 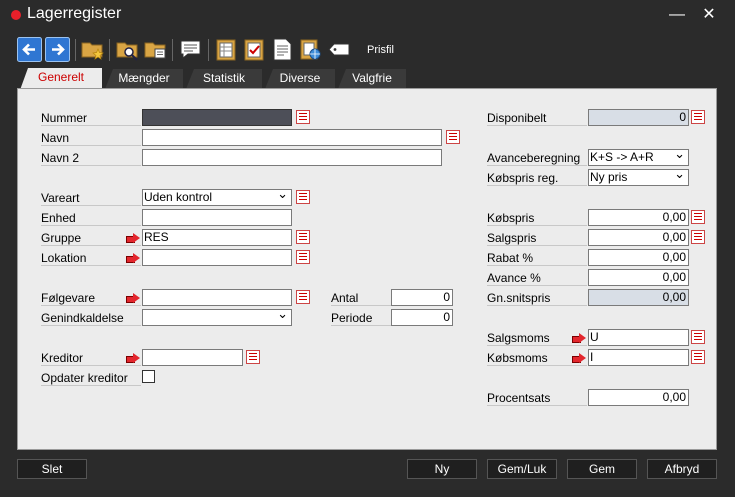 What do you see at coordinates (52, 469) in the screenshot?
I see `slet-button: Slet` at bounding box center [52, 469].